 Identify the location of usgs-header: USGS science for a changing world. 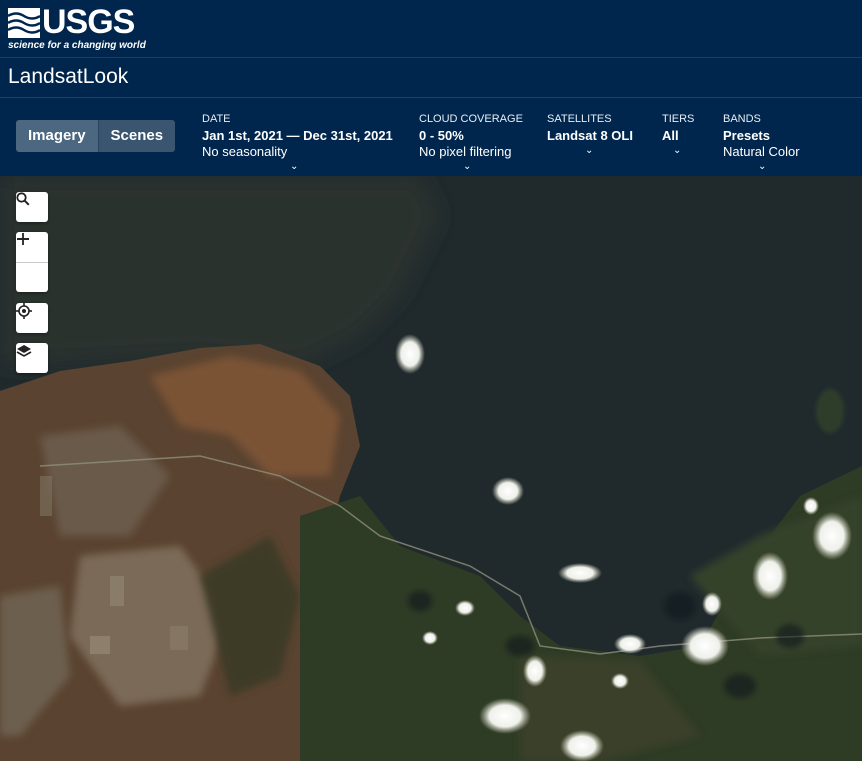
(431, 29).